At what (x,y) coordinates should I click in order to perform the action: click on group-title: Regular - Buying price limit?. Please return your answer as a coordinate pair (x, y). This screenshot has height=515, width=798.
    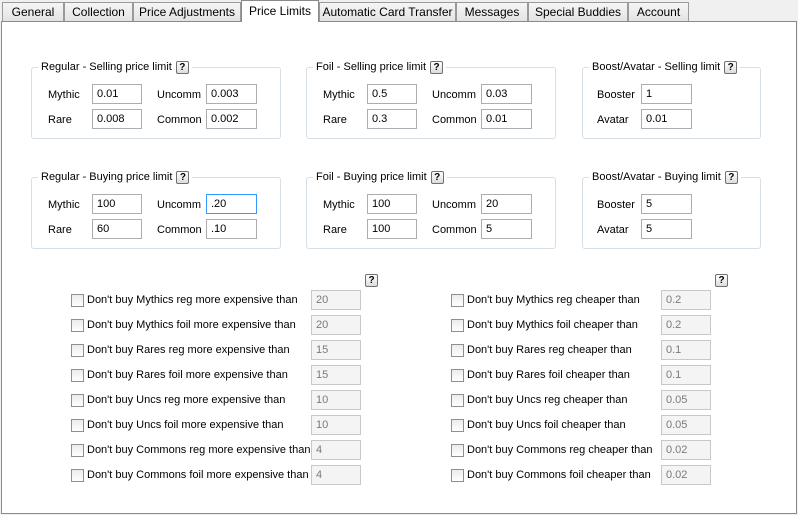
    Looking at the image, I should click on (115, 178).